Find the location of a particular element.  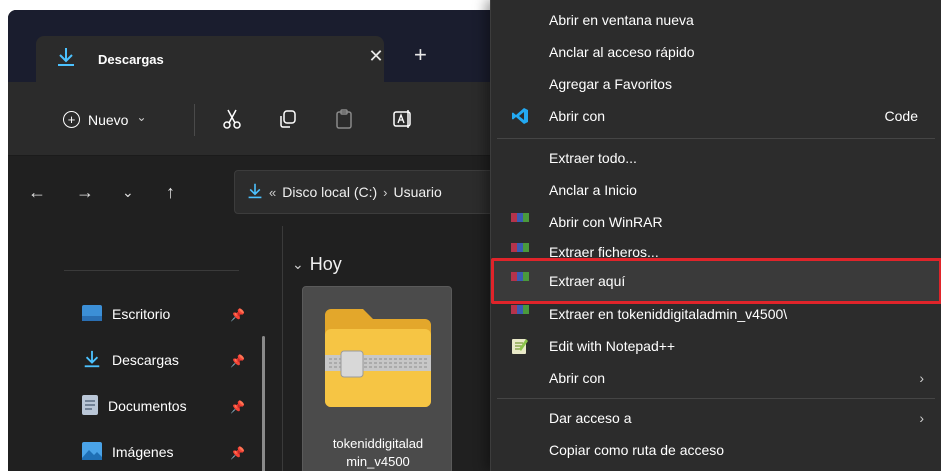

forward-button: → is located at coordinates (85, 192).